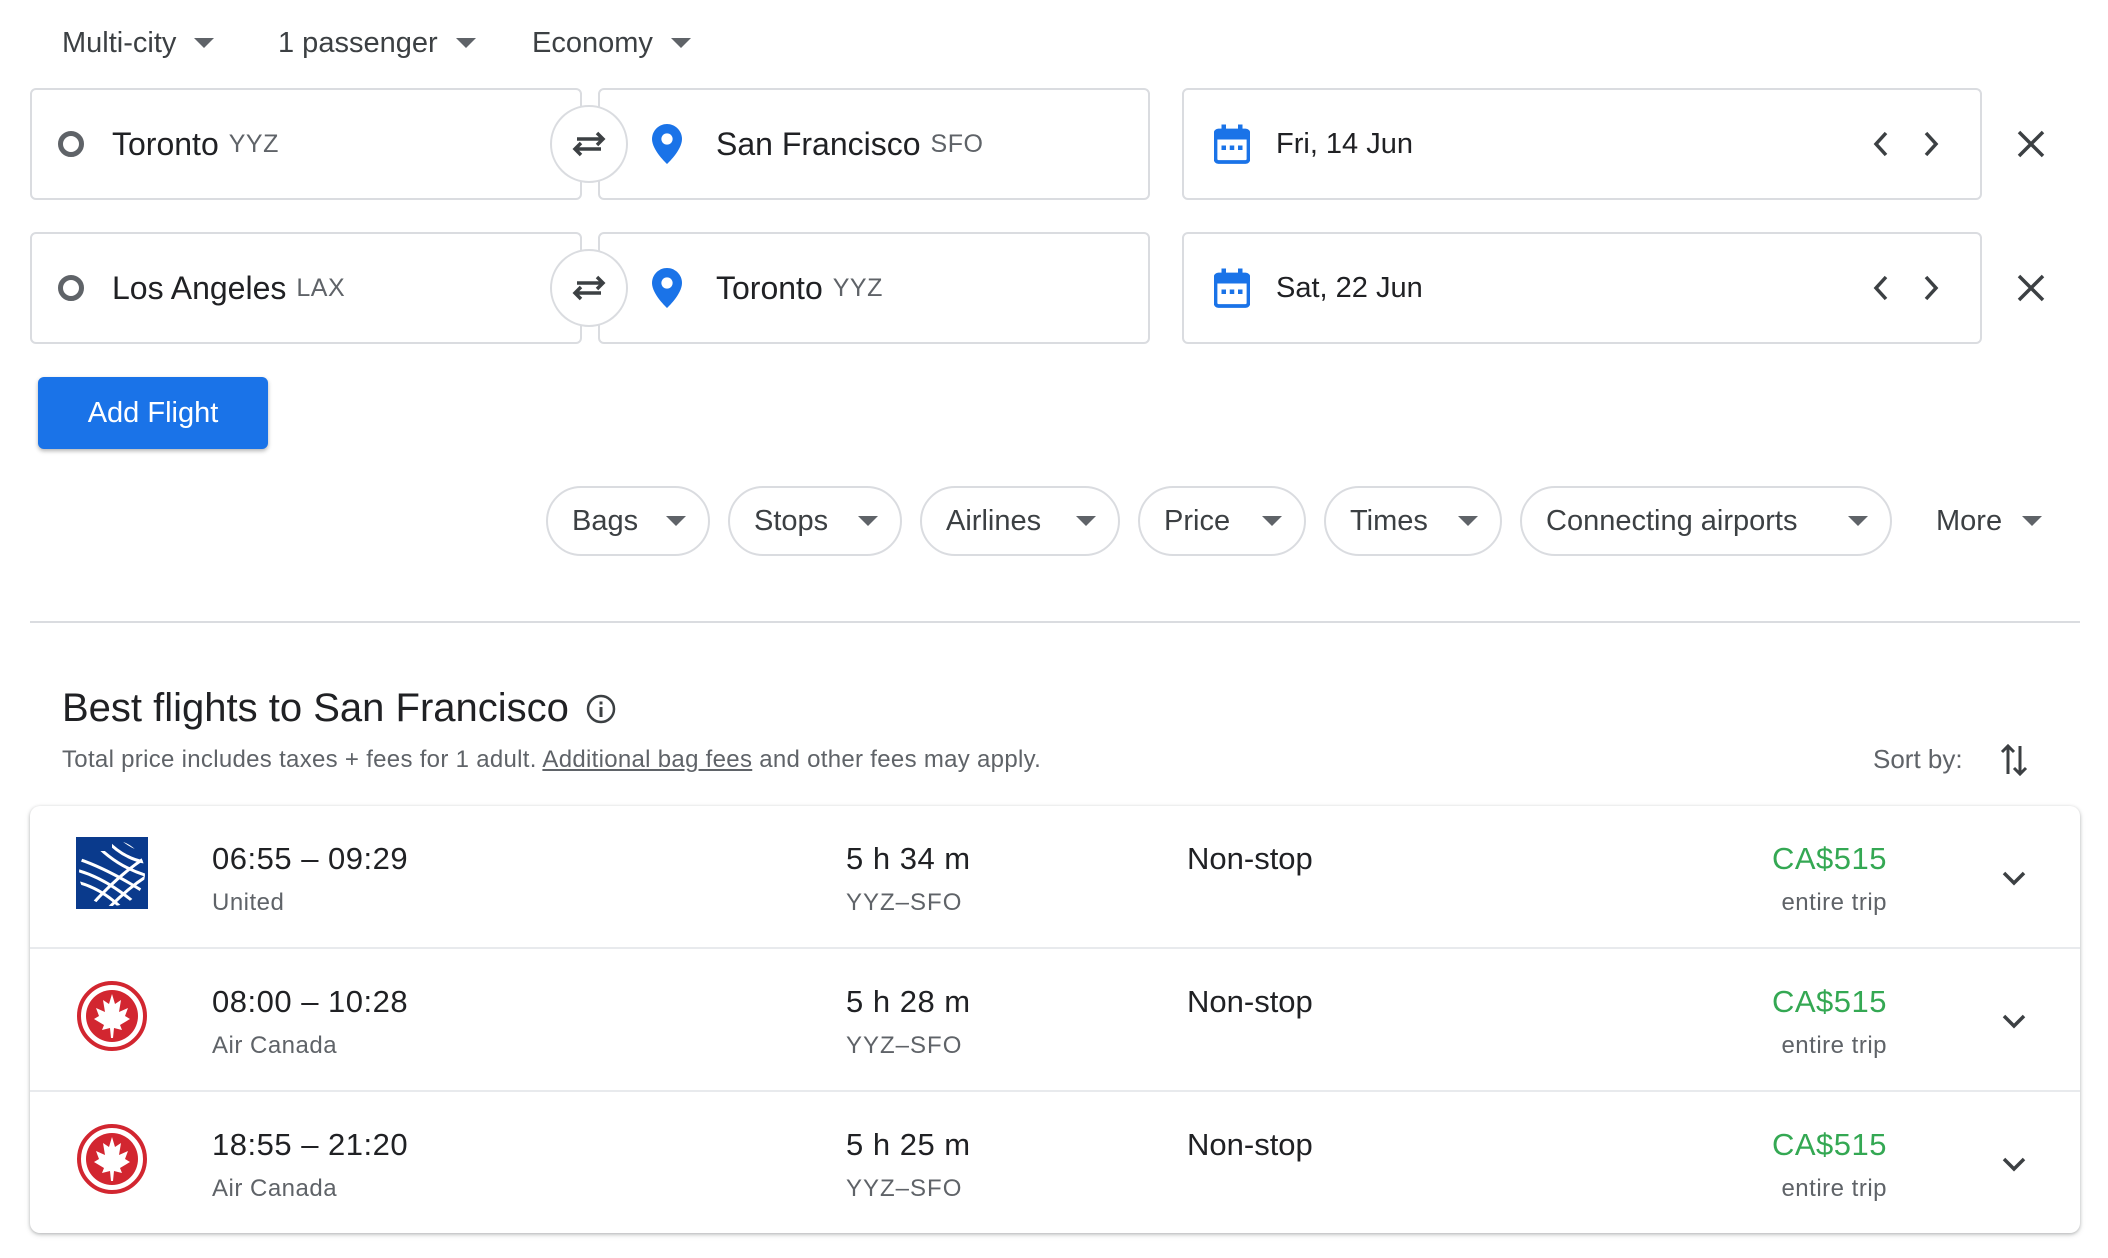  I want to click on filter-chip-connecting-airports: Connecting airports, so click(1706, 521).